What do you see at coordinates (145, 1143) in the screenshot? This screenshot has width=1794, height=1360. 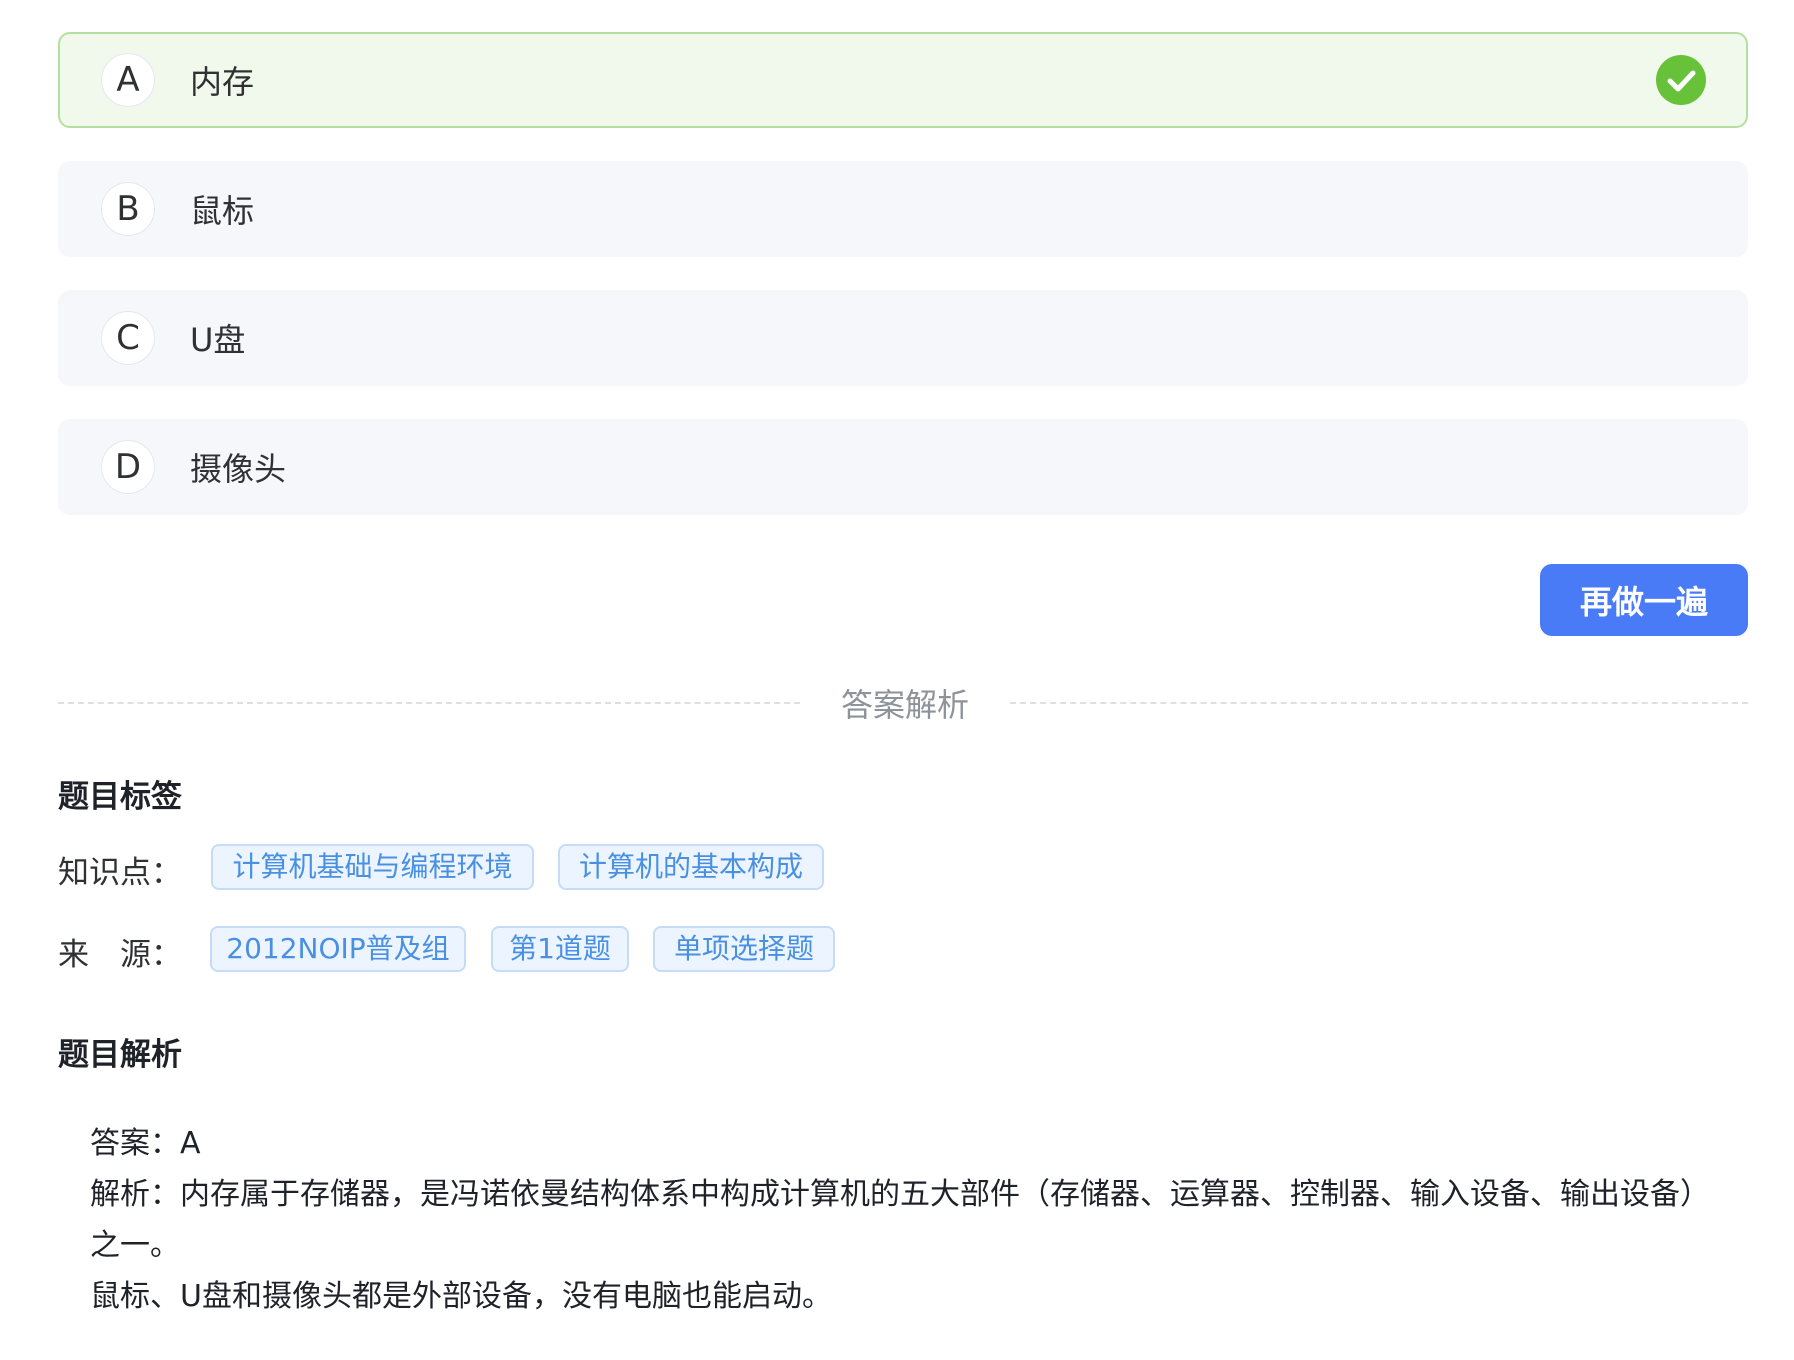 I see `answer-line: 答案：A` at bounding box center [145, 1143].